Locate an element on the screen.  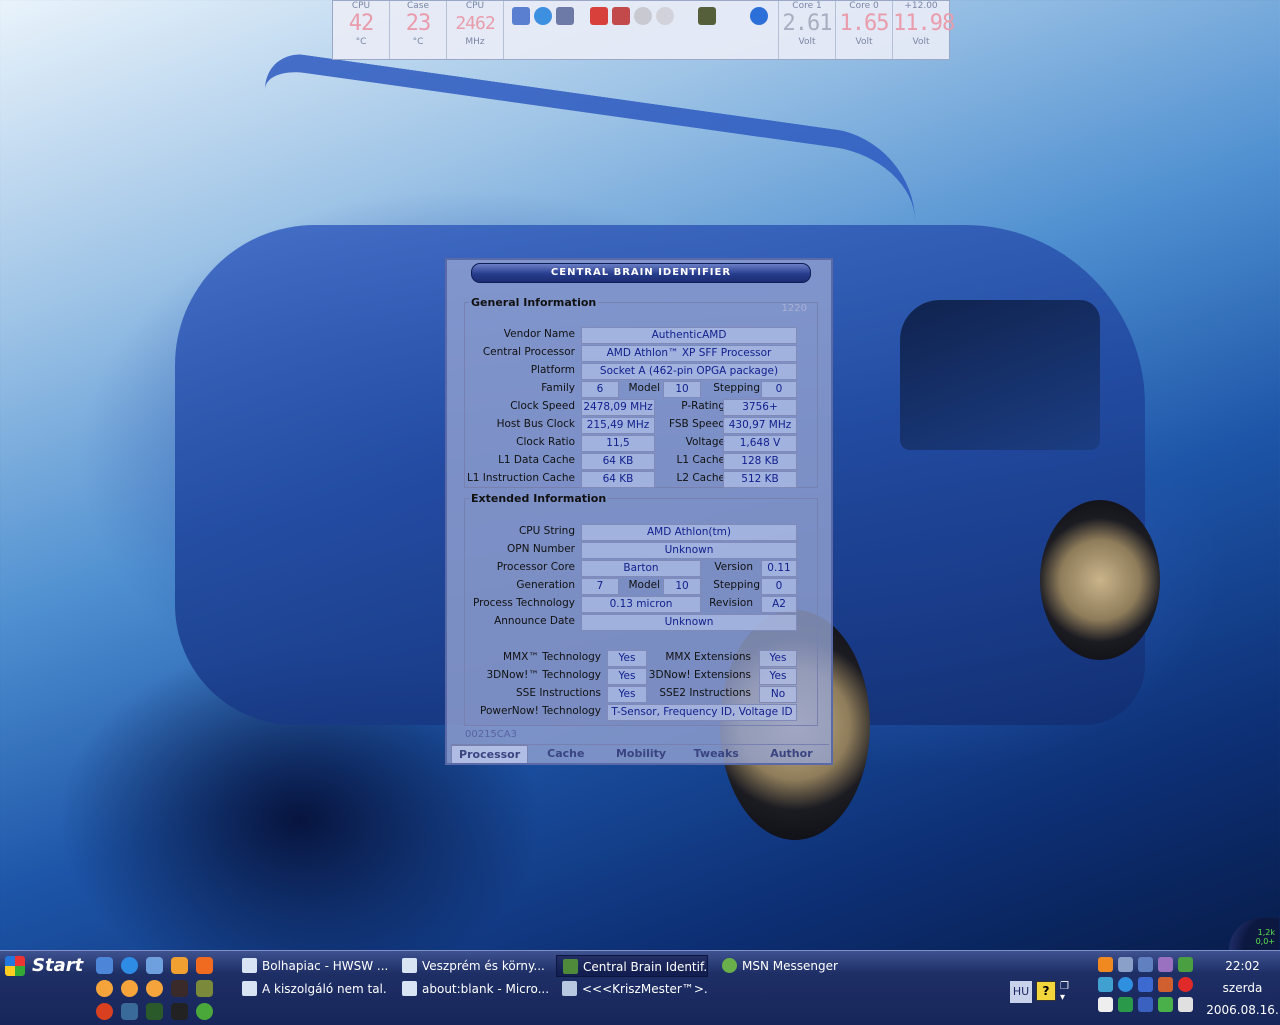
processor-value: AMD Athlon™ XP SFF Processor is located at coordinates (689, 353).